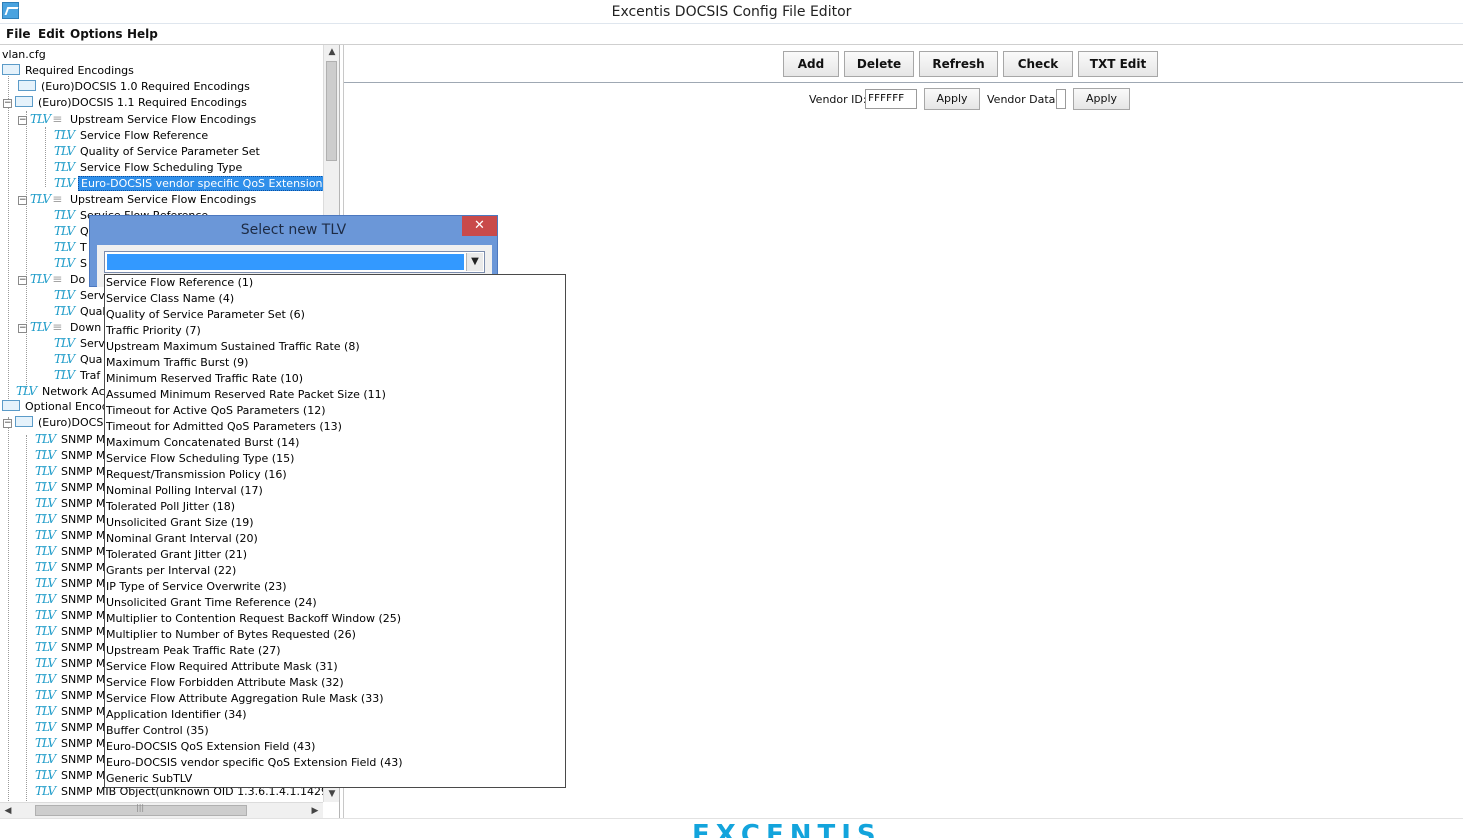 This screenshot has height=838, width=1463. What do you see at coordinates (80, 343) in the screenshot?
I see `tree-item: TLV Serv` at bounding box center [80, 343].